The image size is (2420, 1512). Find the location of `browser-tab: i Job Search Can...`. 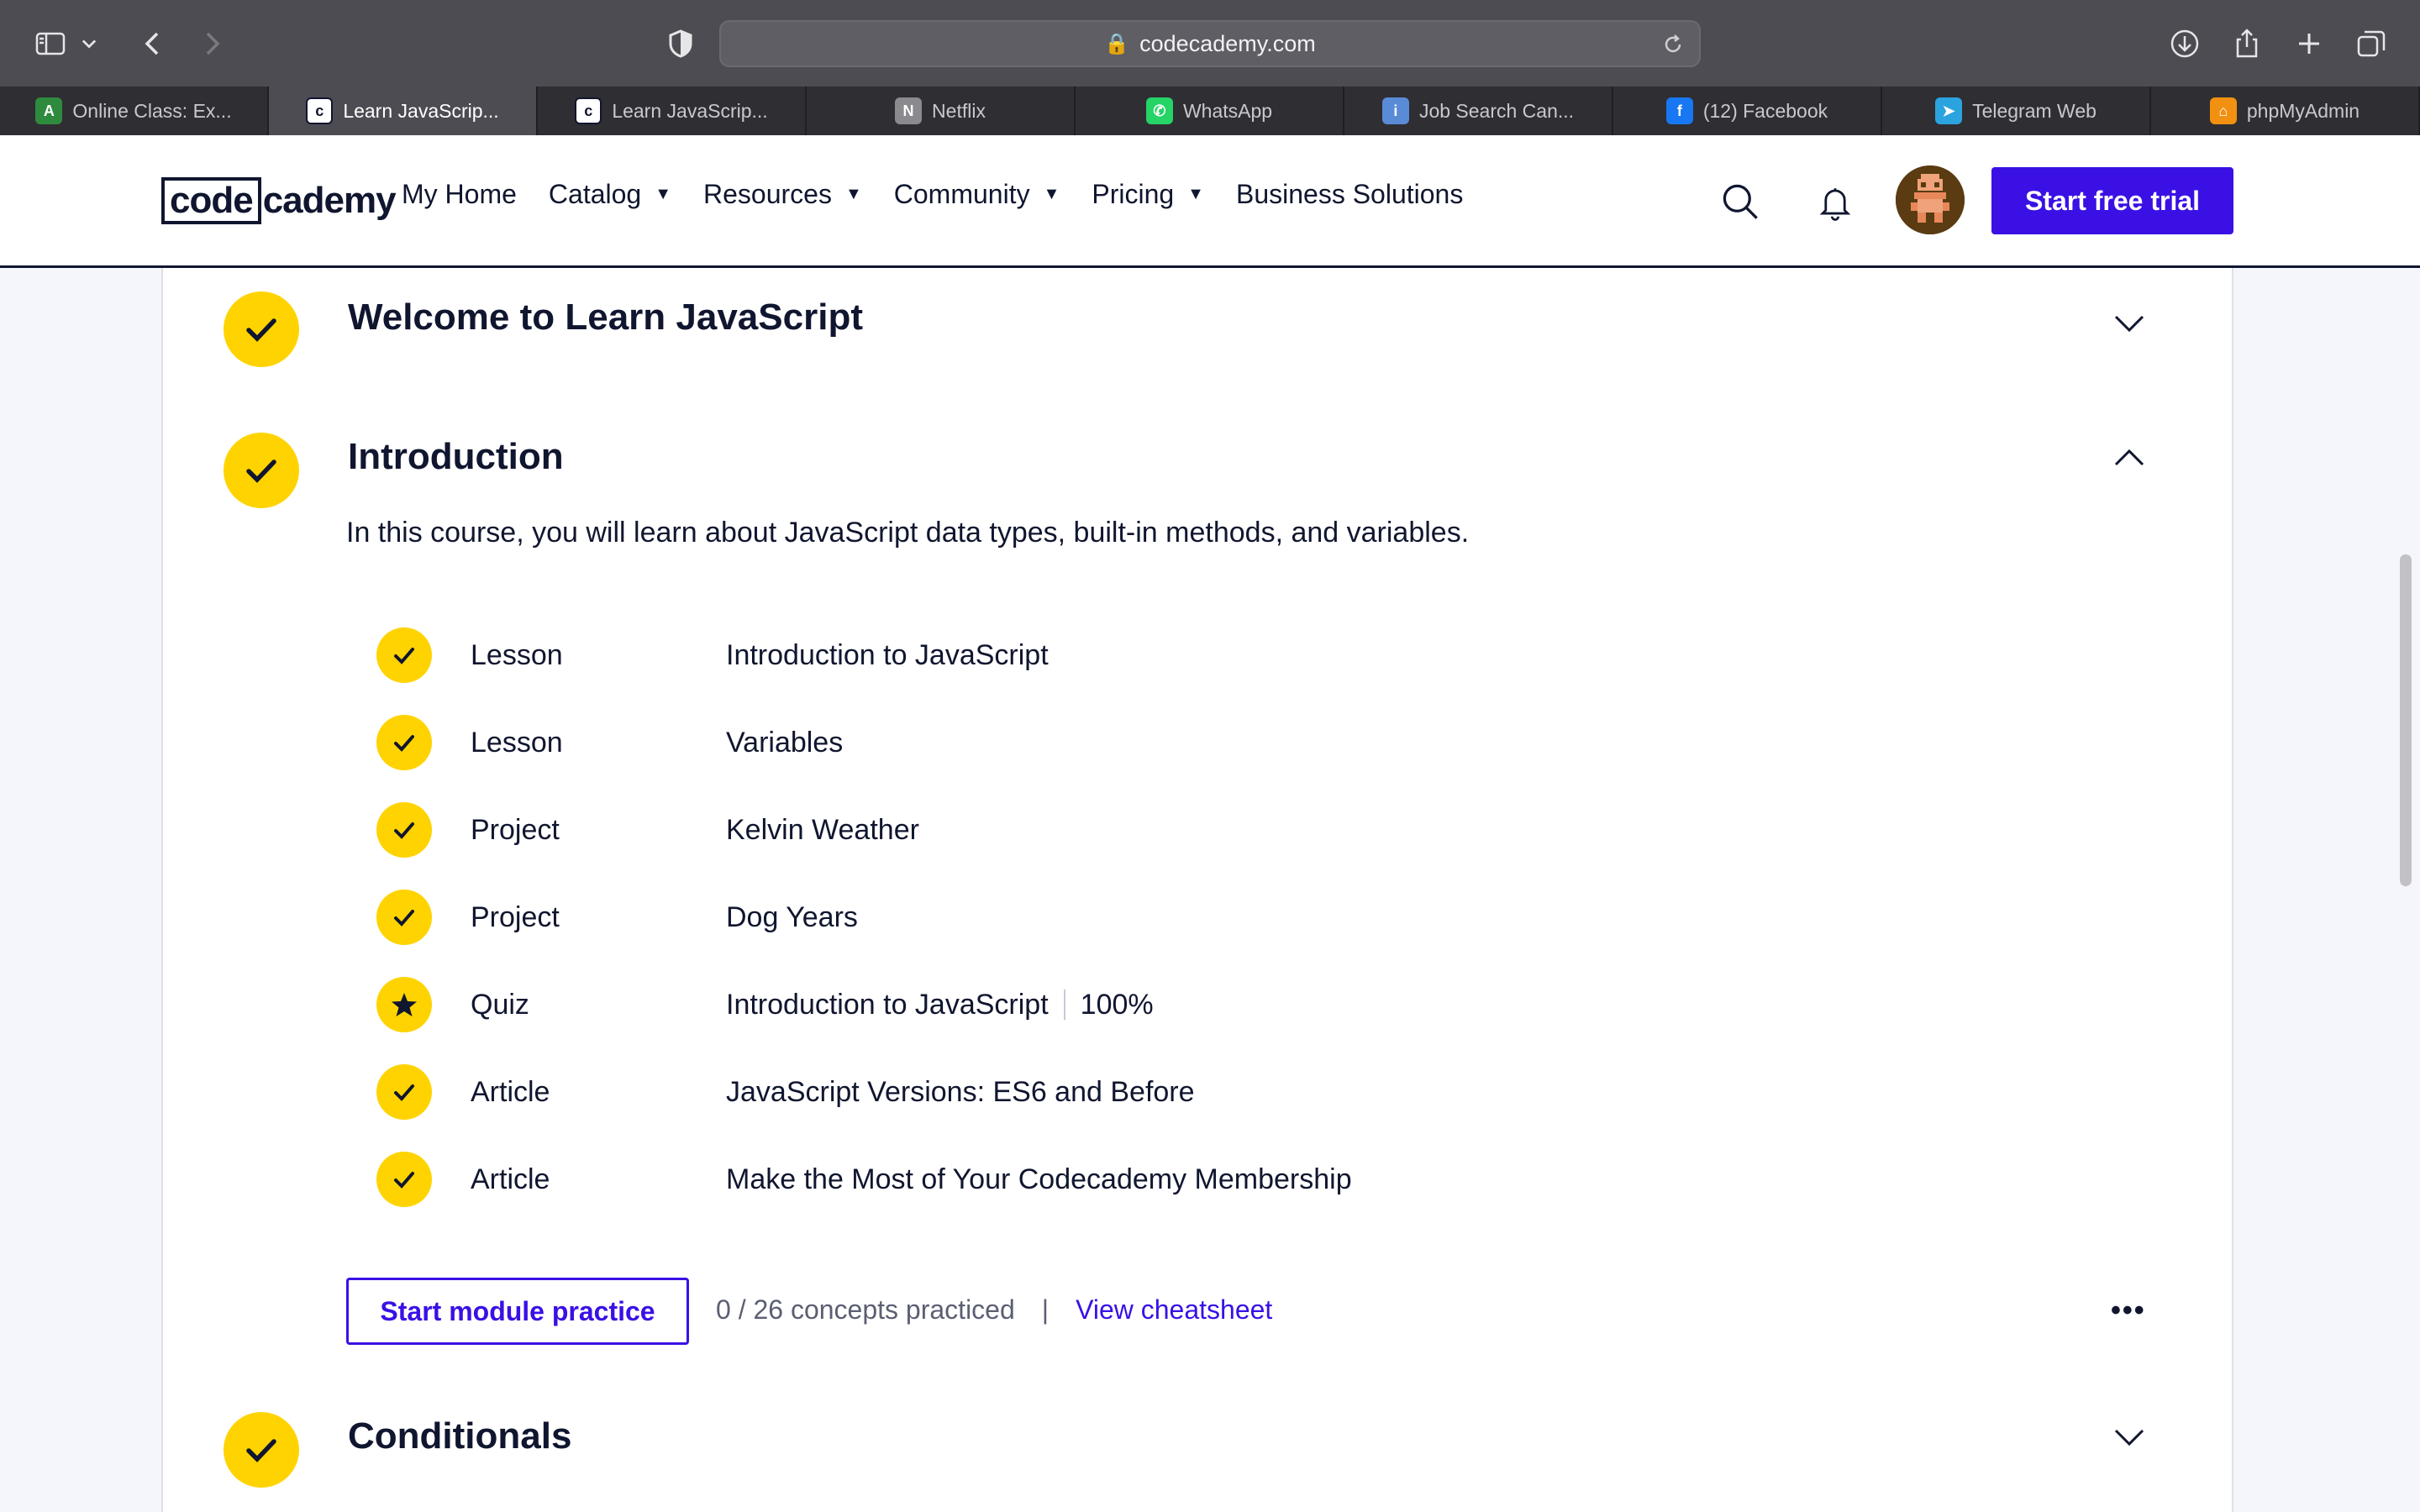

browser-tab: i Job Search Can... is located at coordinates (1478, 111).